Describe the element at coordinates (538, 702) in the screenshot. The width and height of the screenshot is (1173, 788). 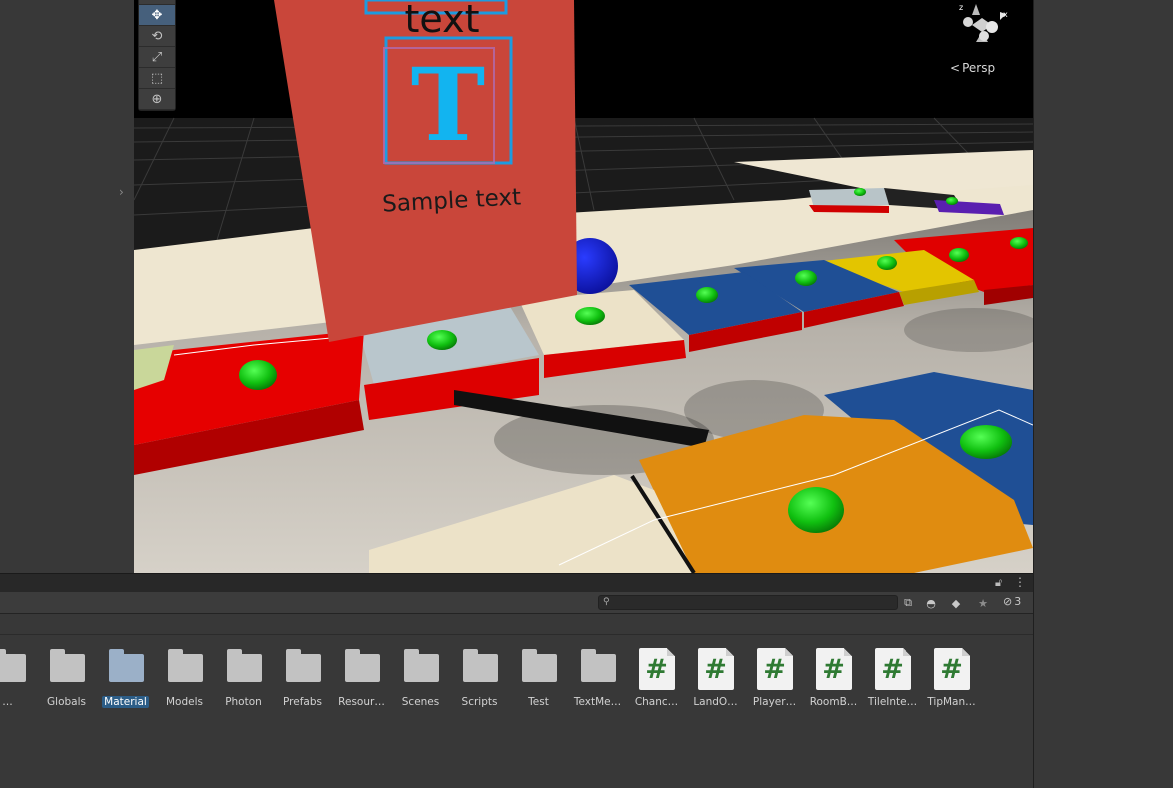
I see `asset-label: Test` at that location.